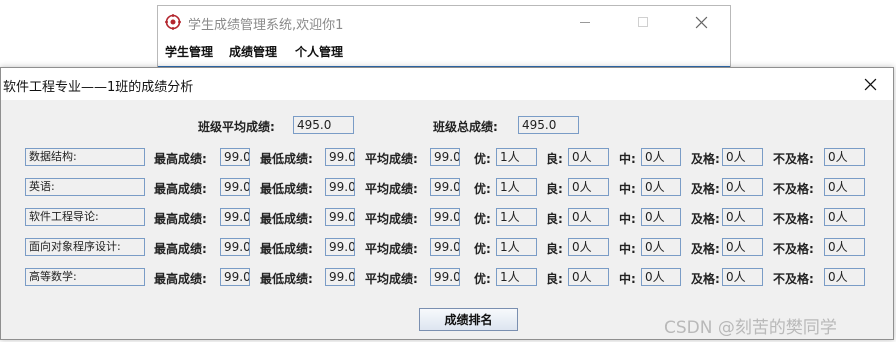 Image resolution: width=896 pixels, height=342 pixels. I want to click on menu-student-management: 学生管理, so click(189, 51).